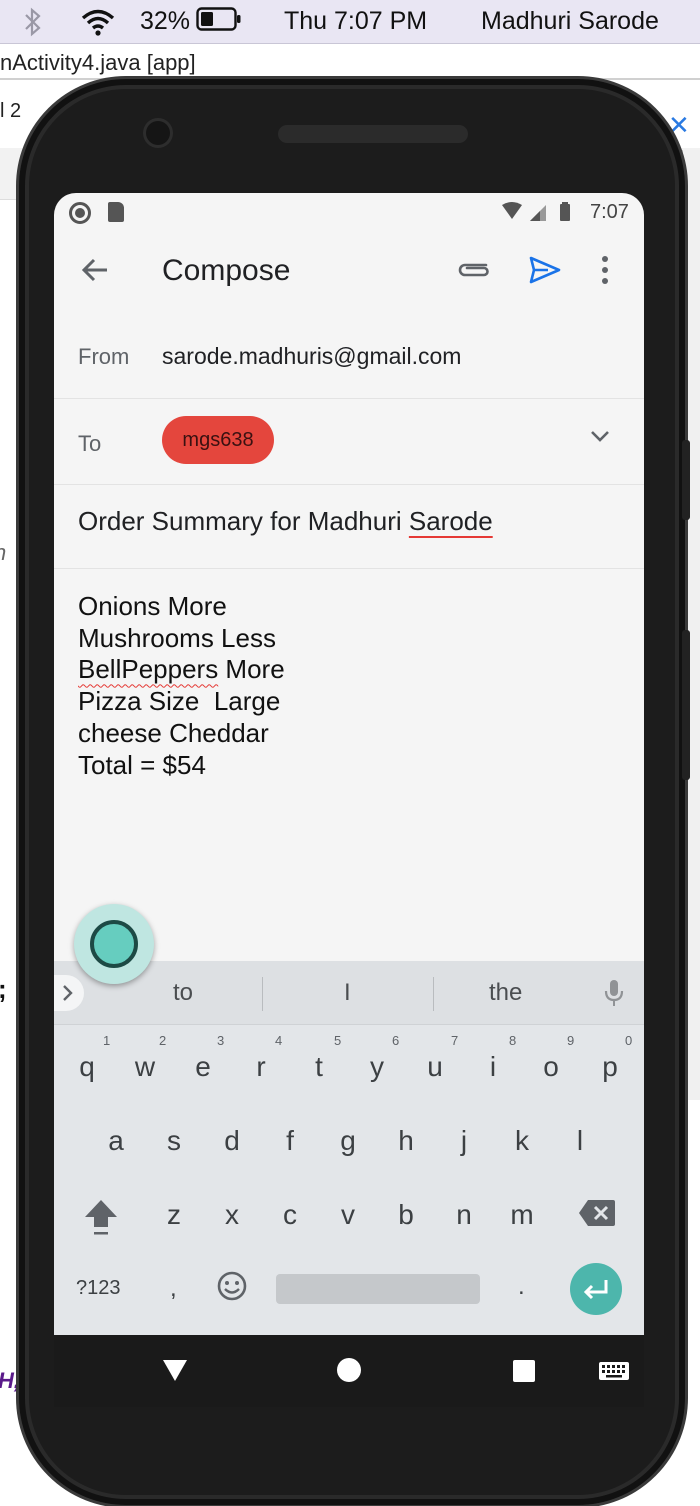 This screenshot has height=1506, width=700. Describe the element at coordinates (686, 480) in the screenshot. I see `volume-button` at that location.